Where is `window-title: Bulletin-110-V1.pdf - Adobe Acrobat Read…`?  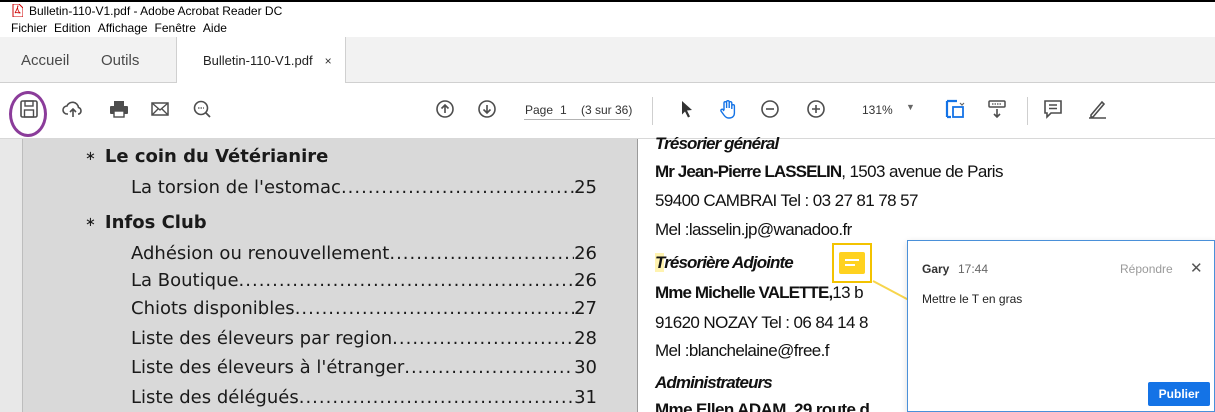
window-title: Bulletin-110-V1.pdf - Adobe Acrobat Read… is located at coordinates (156, 10).